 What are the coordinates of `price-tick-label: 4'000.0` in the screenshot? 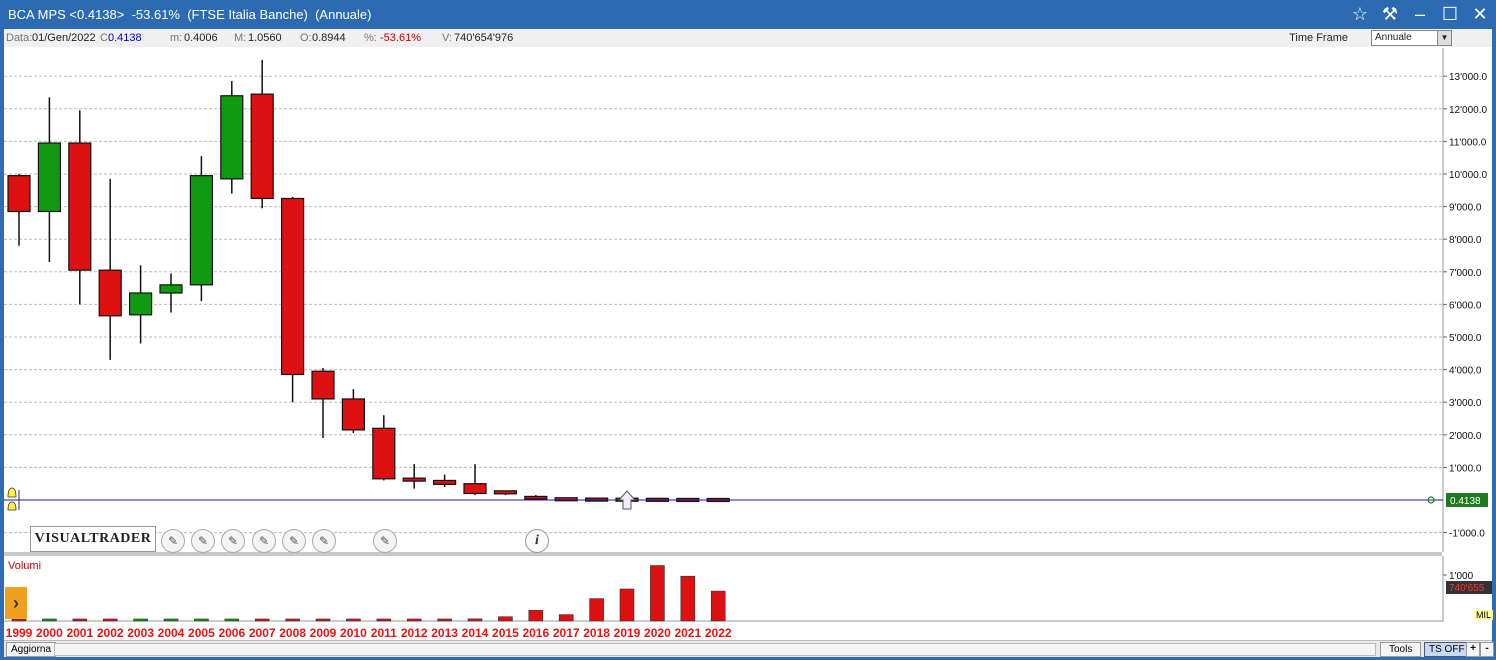 It's located at (1465, 371).